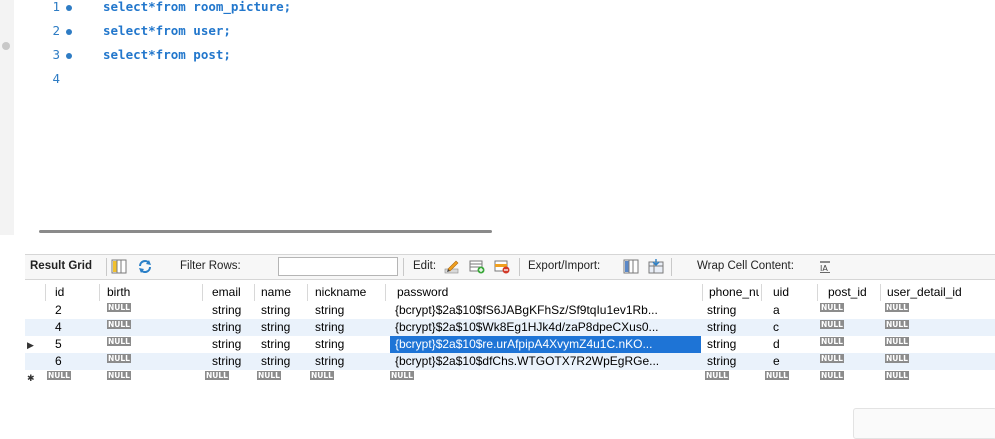 This screenshot has width=995, height=439. Describe the element at coordinates (338, 266) in the screenshot. I see `filter-rows-input` at that location.